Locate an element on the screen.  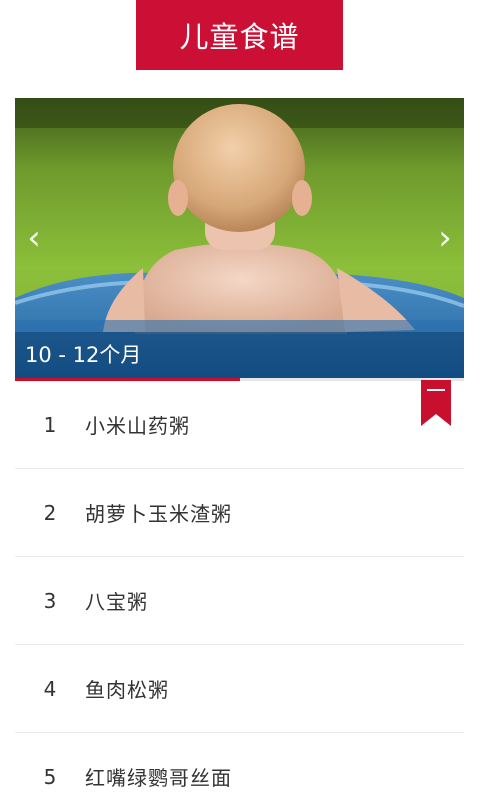
list-item: 5 红嘴绿鹦哥丝面 is located at coordinates (239, 766).